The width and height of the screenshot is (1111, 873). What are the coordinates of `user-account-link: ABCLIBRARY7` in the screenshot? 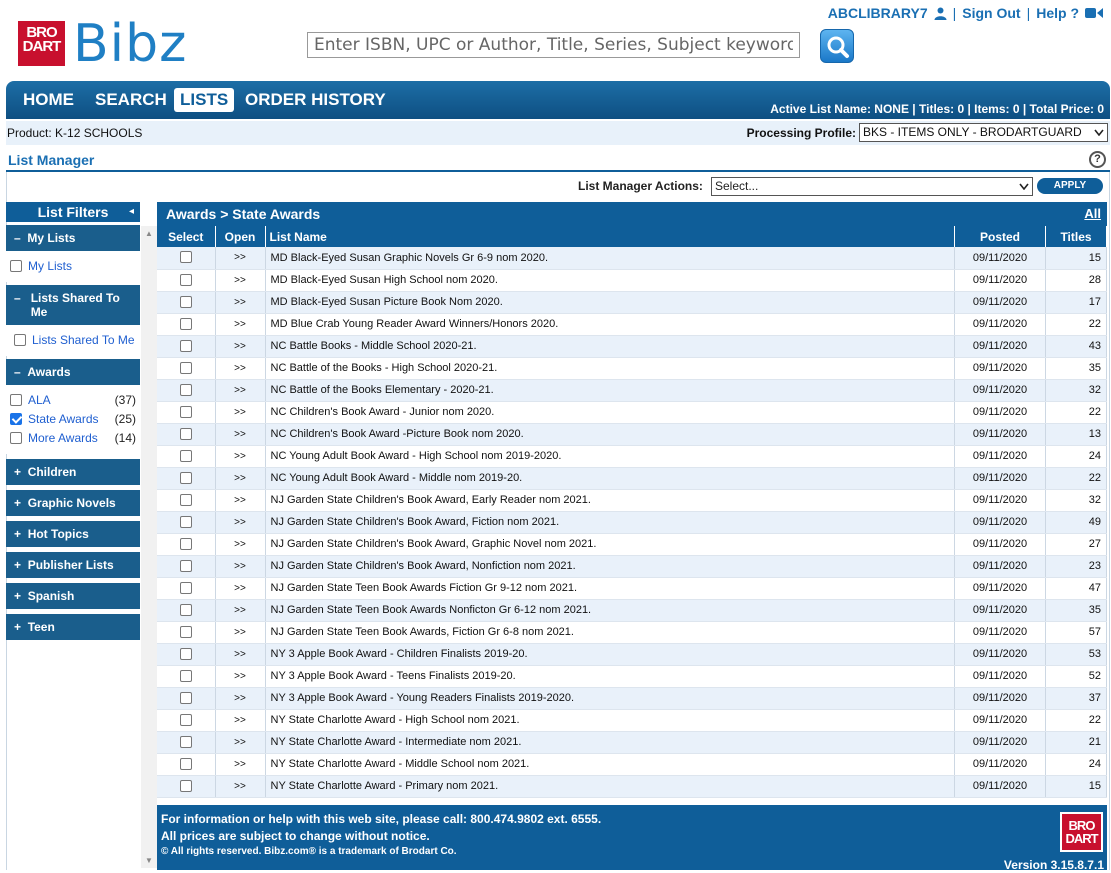 It's located at (878, 13).